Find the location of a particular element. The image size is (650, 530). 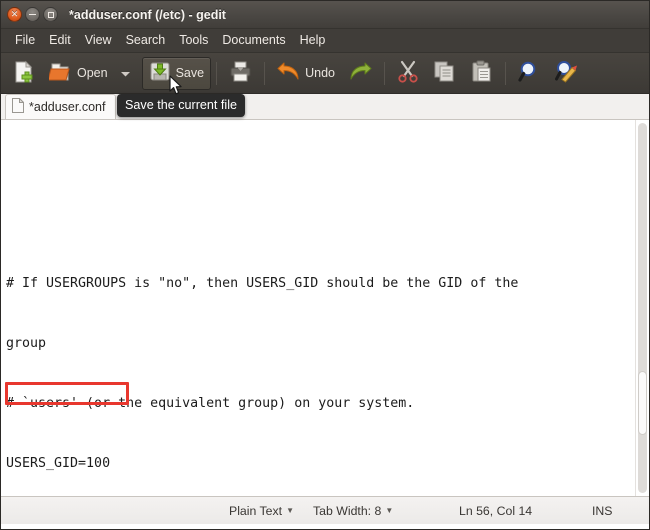

menu-item-documents: Documents is located at coordinates (253, 40).